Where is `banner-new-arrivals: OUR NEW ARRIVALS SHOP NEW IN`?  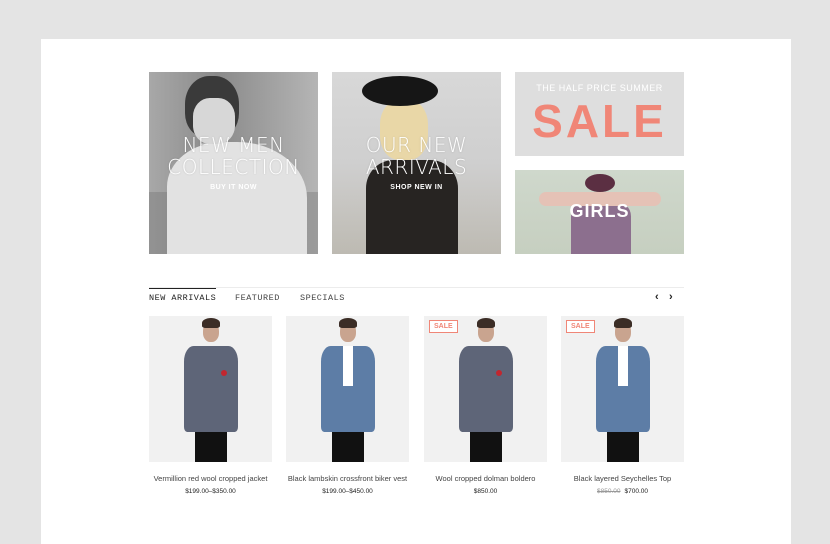
banner-new-arrivals: OUR NEW ARRIVALS SHOP NEW IN is located at coordinates (416, 163).